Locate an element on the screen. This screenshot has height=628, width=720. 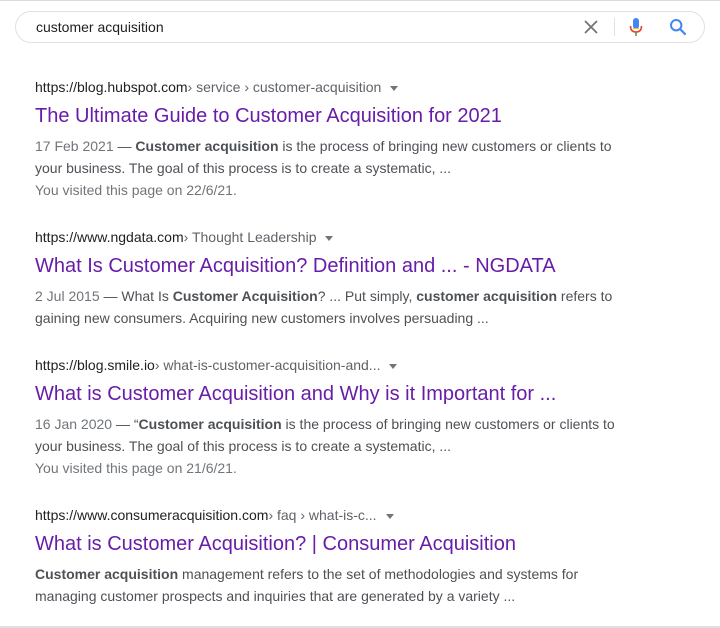
result-date: 2 Jul 2015 is located at coordinates (67, 296).